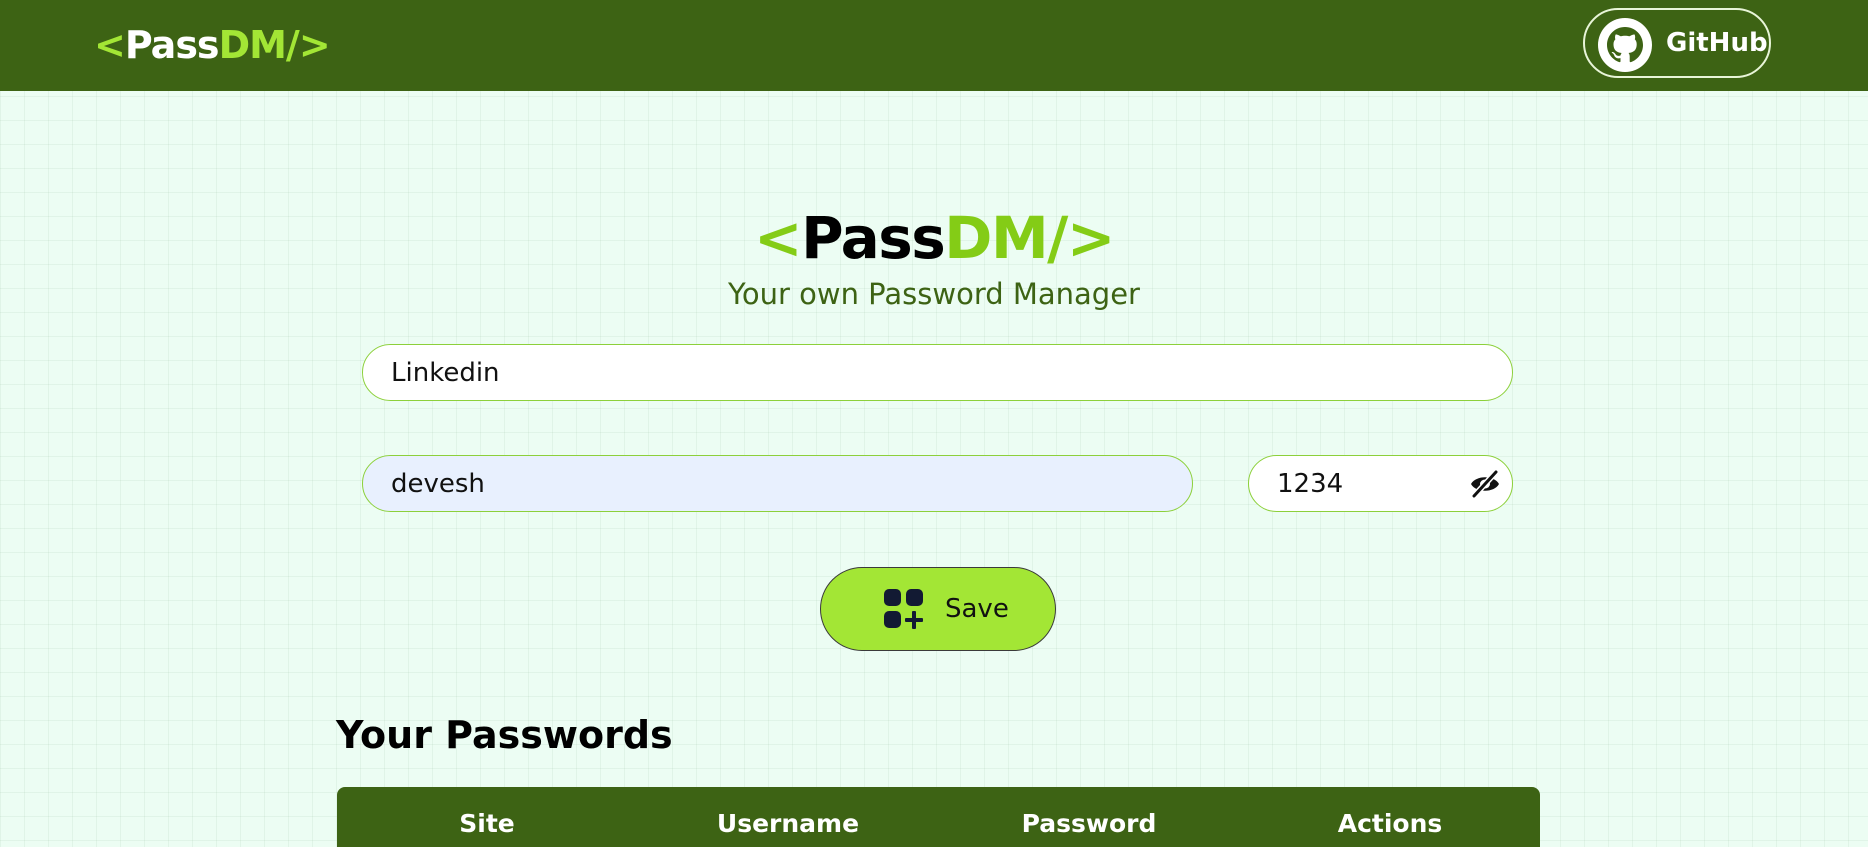 The image size is (1868, 847). What do you see at coordinates (1717, 43) in the screenshot?
I see `github-label: GitHub` at bounding box center [1717, 43].